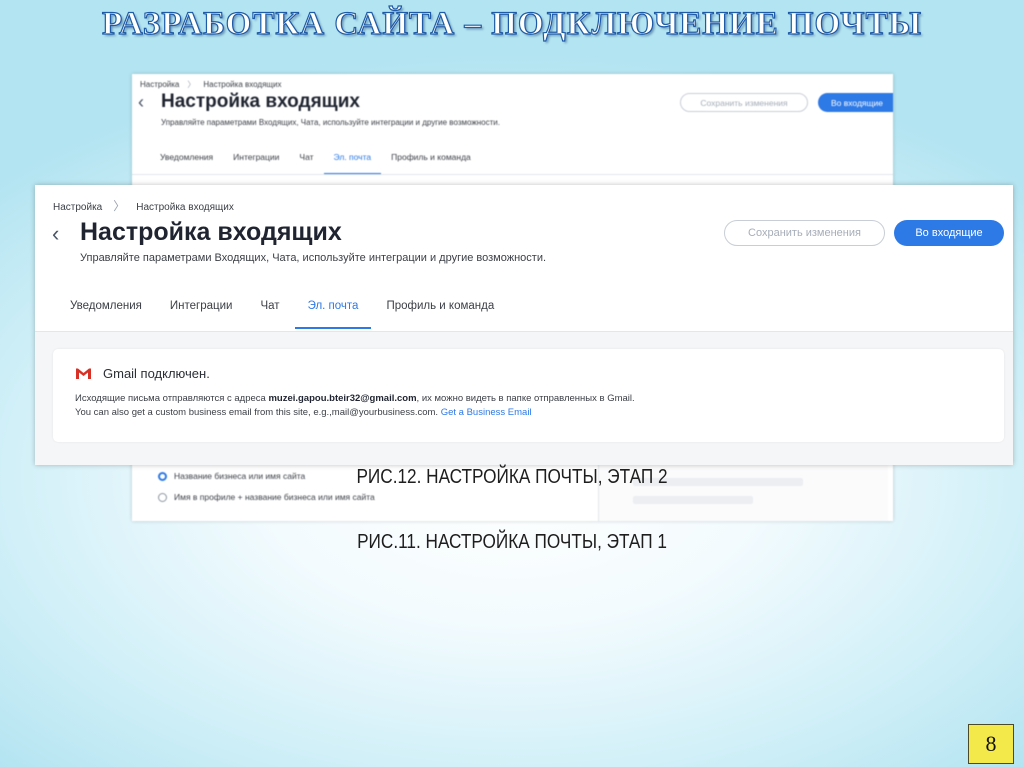 This screenshot has width=1024, height=767. Describe the element at coordinates (693, 500) in the screenshot. I see `placeholder-line` at that location.